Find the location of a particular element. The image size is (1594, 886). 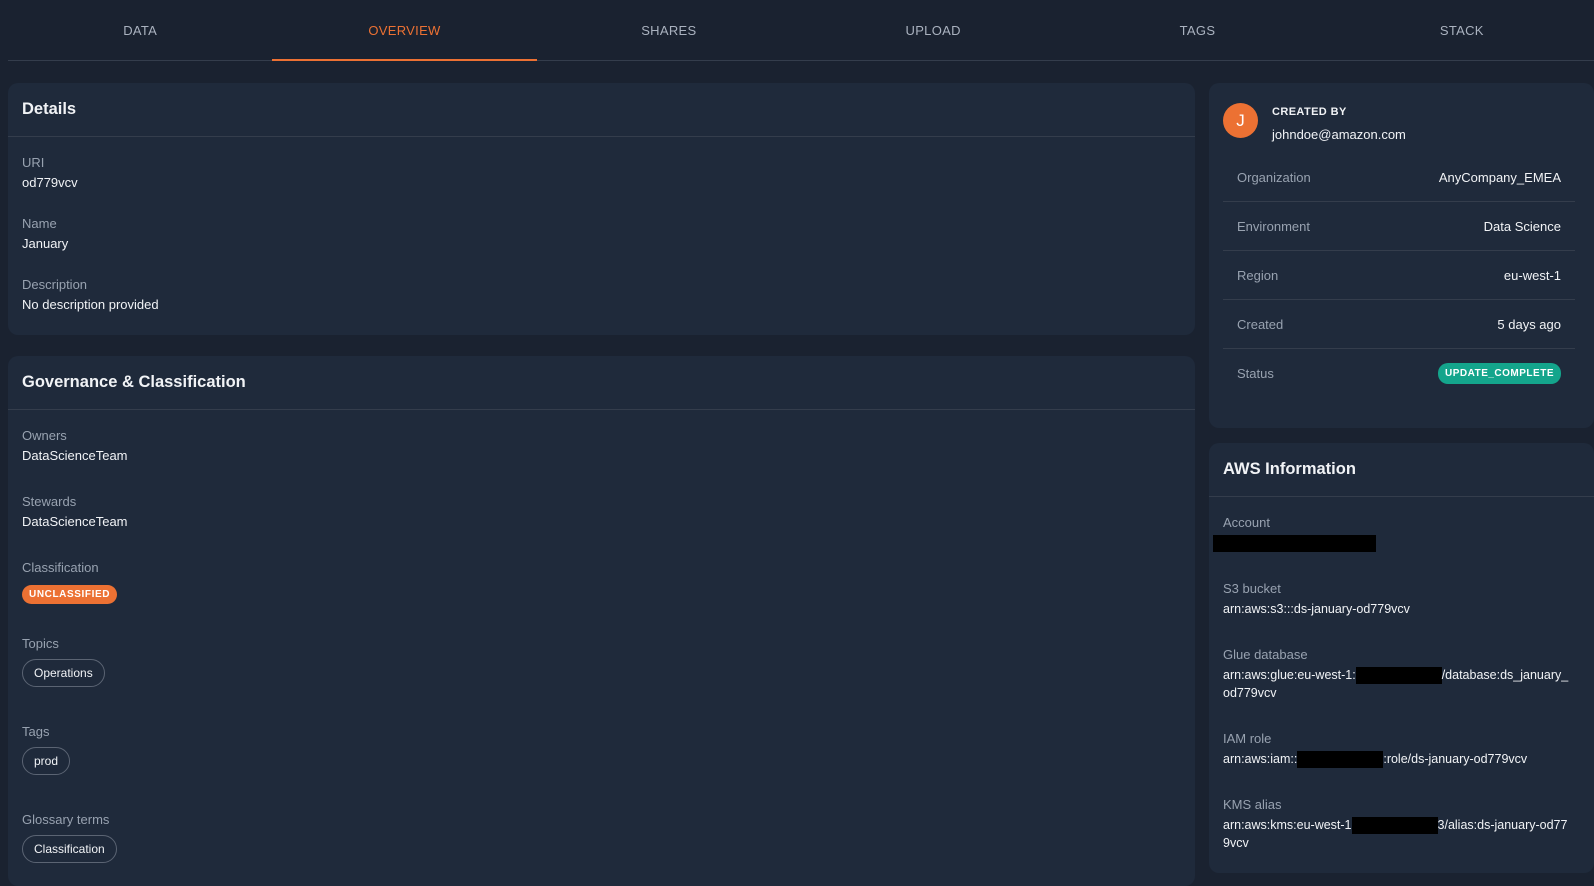

classification-field: Classification UNCLASSIFIED is located at coordinates (70, 582).